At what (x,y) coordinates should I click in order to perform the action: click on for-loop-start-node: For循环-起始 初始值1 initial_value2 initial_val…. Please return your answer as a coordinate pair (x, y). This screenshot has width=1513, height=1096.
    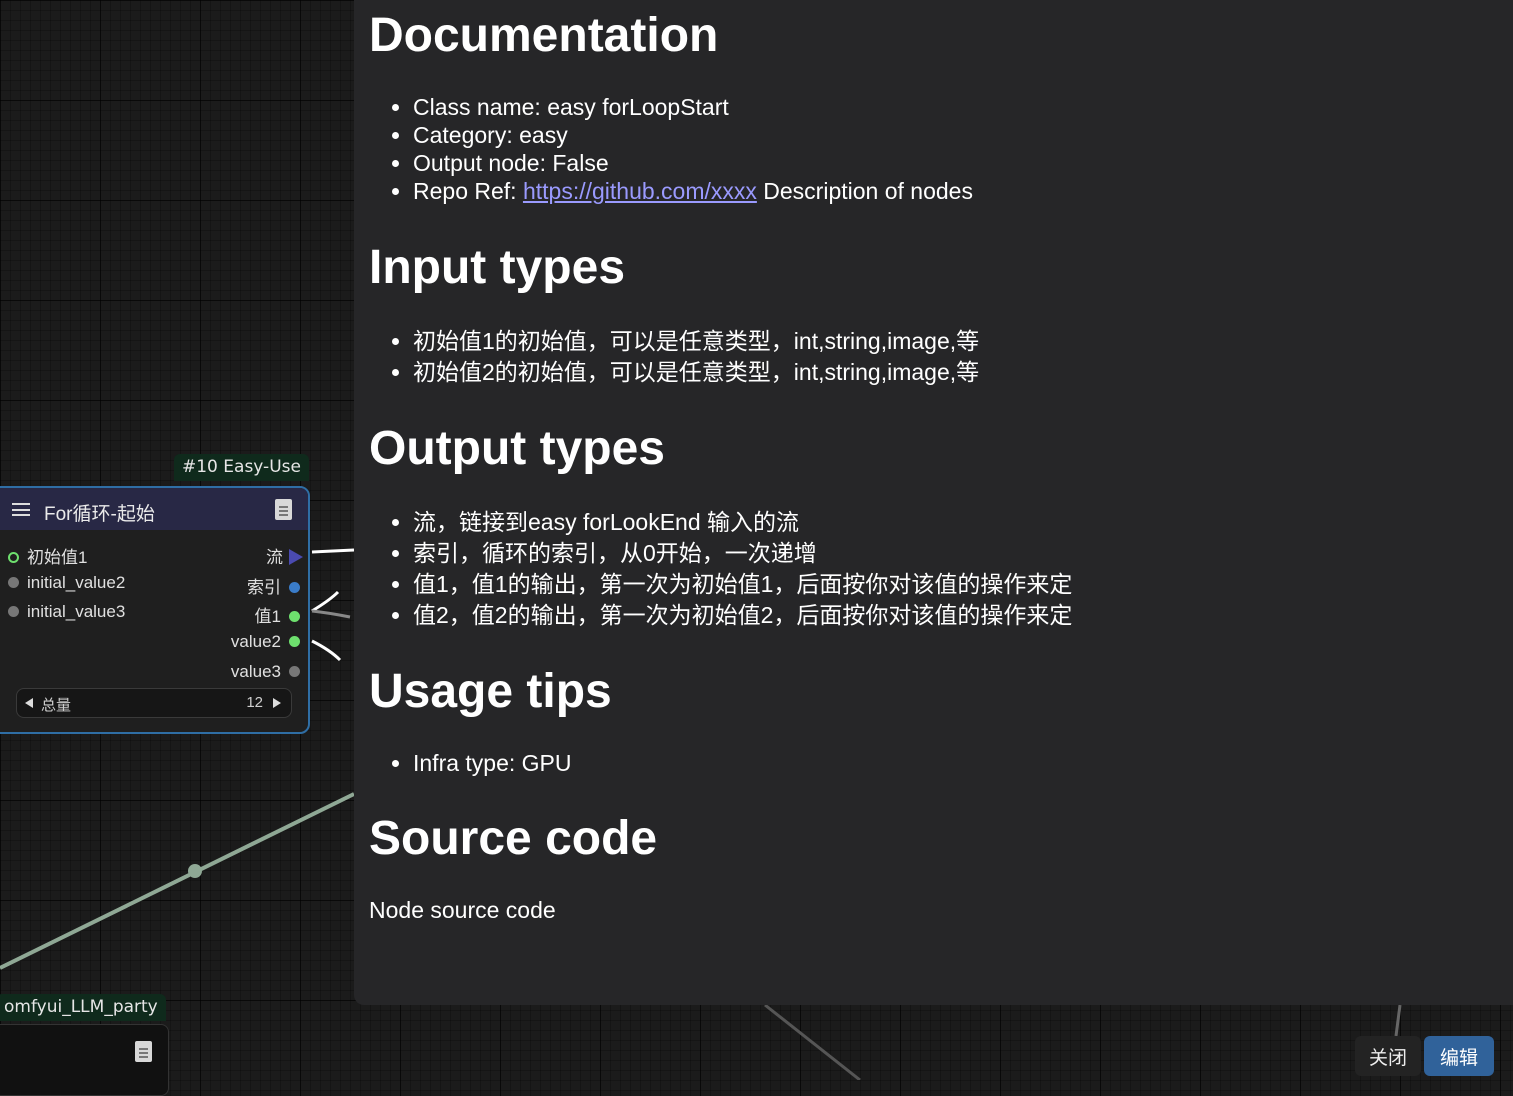
    Looking at the image, I should click on (155, 610).